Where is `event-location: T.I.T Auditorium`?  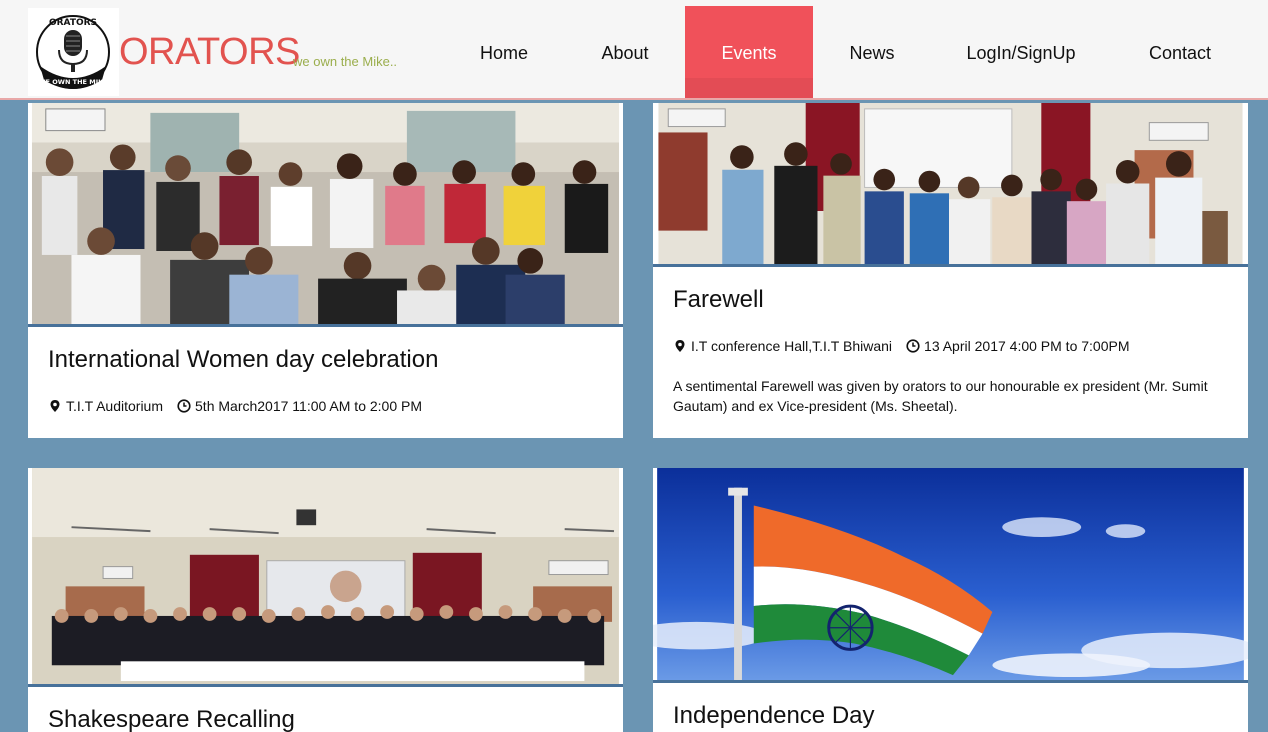 event-location: T.I.T Auditorium is located at coordinates (115, 406).